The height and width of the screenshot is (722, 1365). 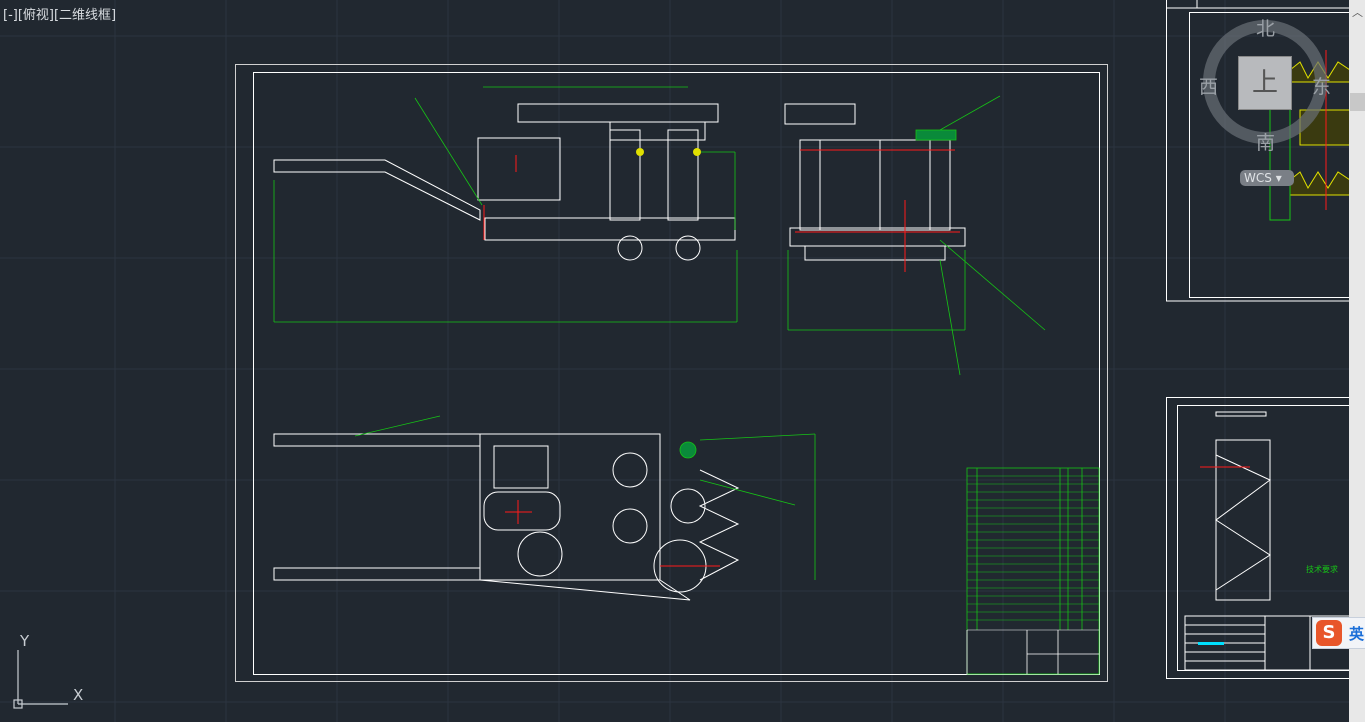 I want to click on compass-west: 西, so click(x=1208, y=85).